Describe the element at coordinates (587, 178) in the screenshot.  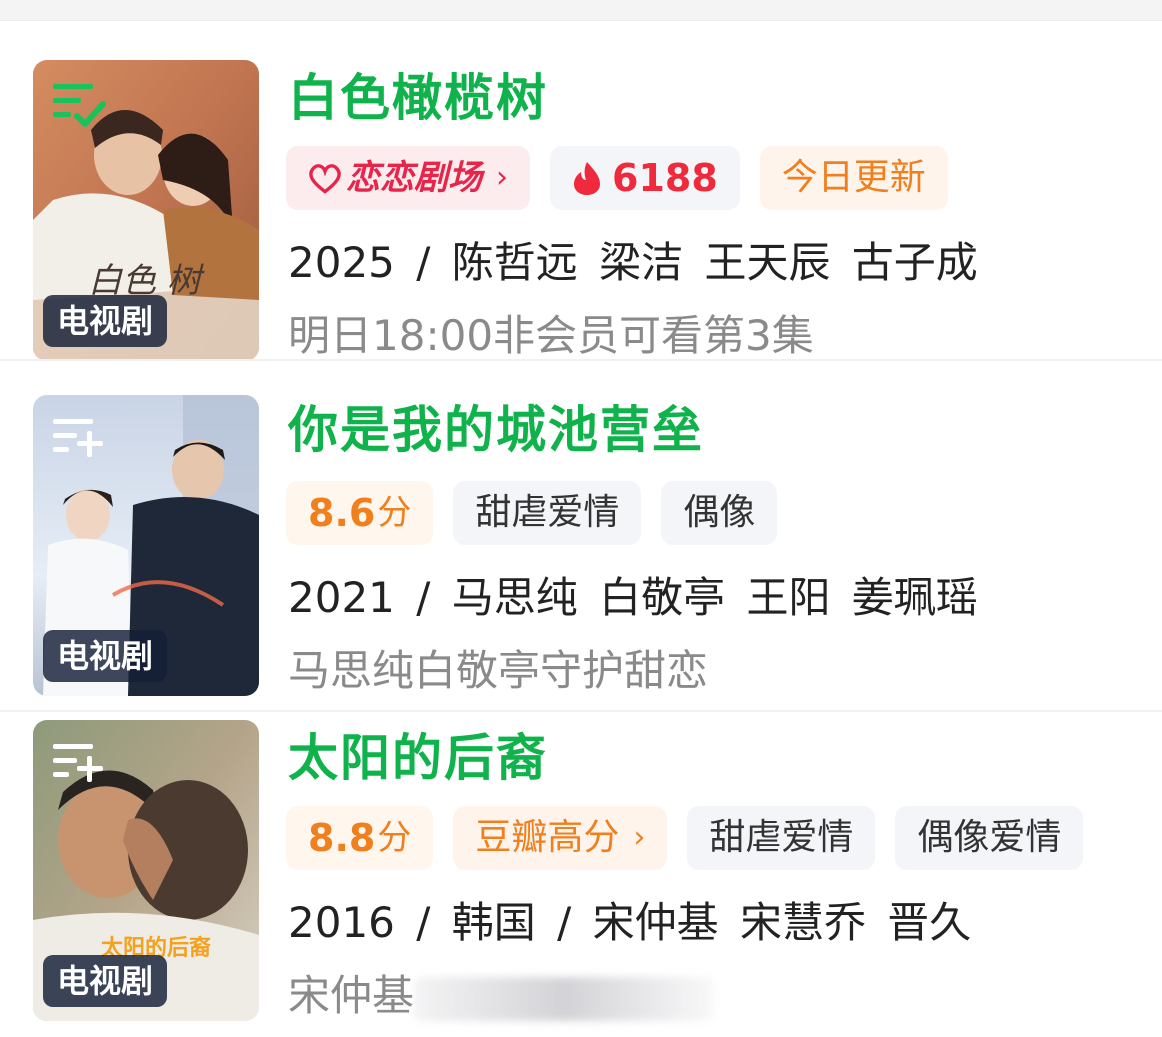
I see `flame-icon` at that location.